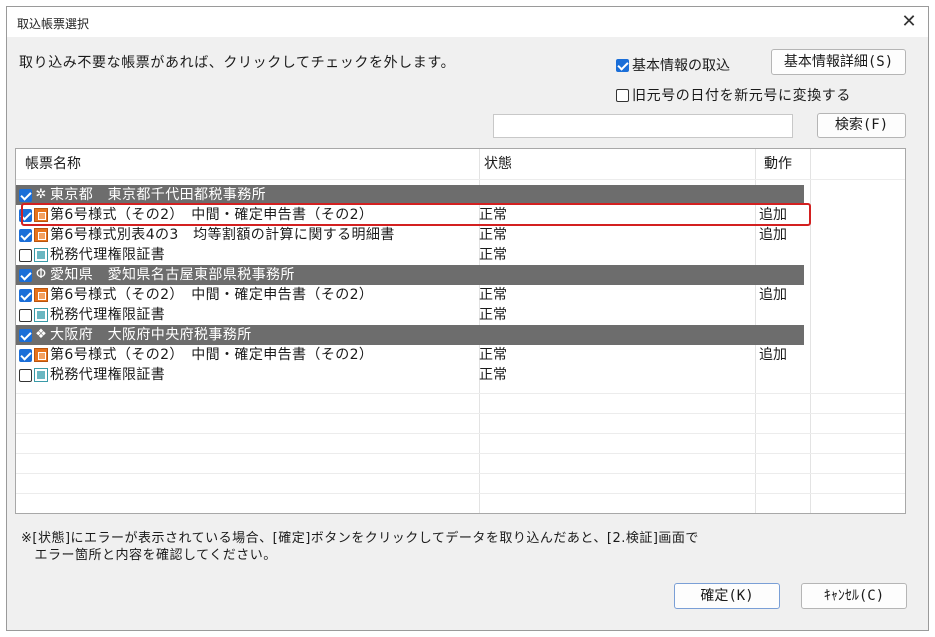 Image resolution: width=935 pixels, height=637 pixels. What do you see at coordinates (460, 179) in the screenshot?
I see `header-divider` at bounding box center [460, 179].